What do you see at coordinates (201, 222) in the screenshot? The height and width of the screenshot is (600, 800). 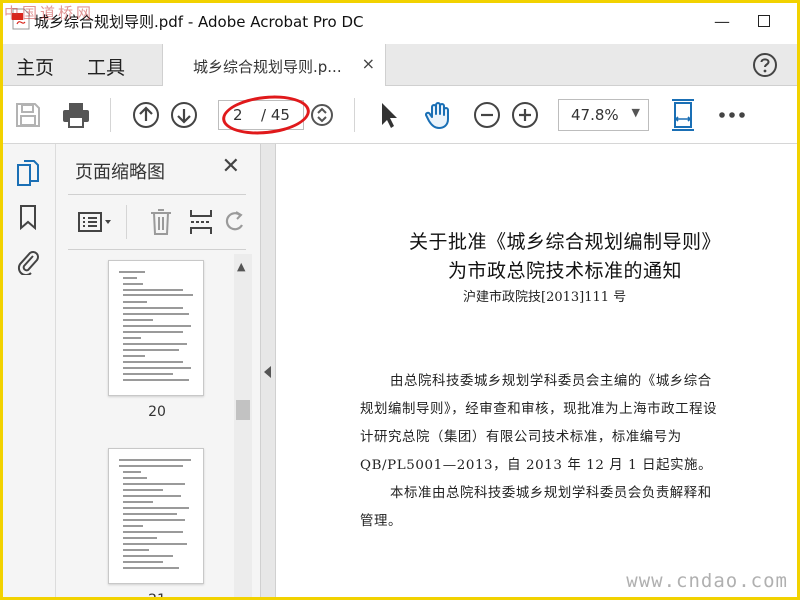 I see `insert-page-icon` at bounding box center [201, 222].